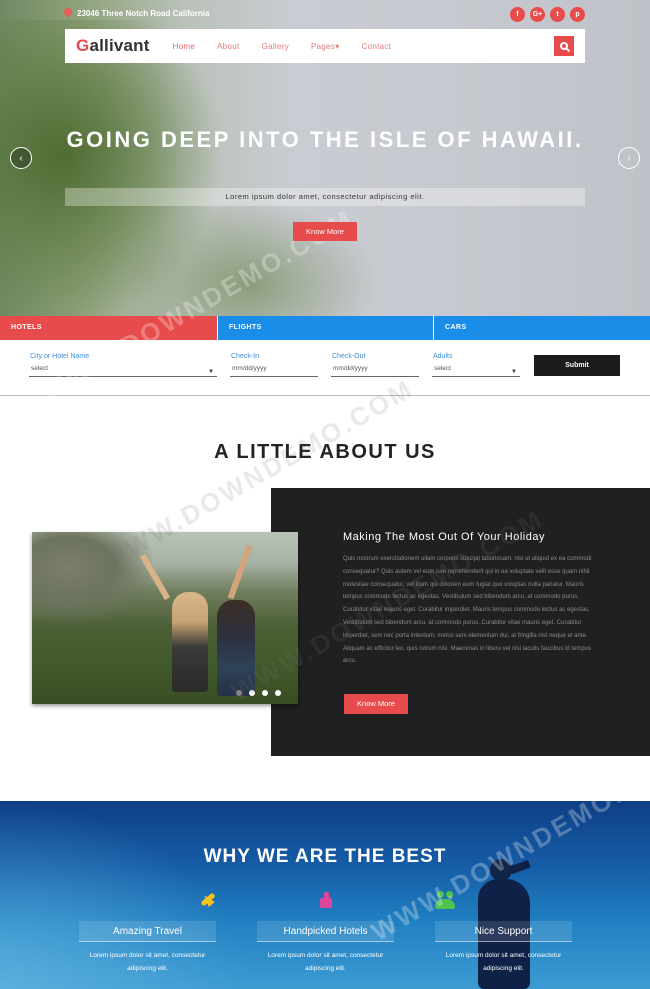 The width and height of the screenshot is (650, 989). Describe the element at coordinates (557, 14) in the screenshot. I see `twitter-icon: t` at that location.